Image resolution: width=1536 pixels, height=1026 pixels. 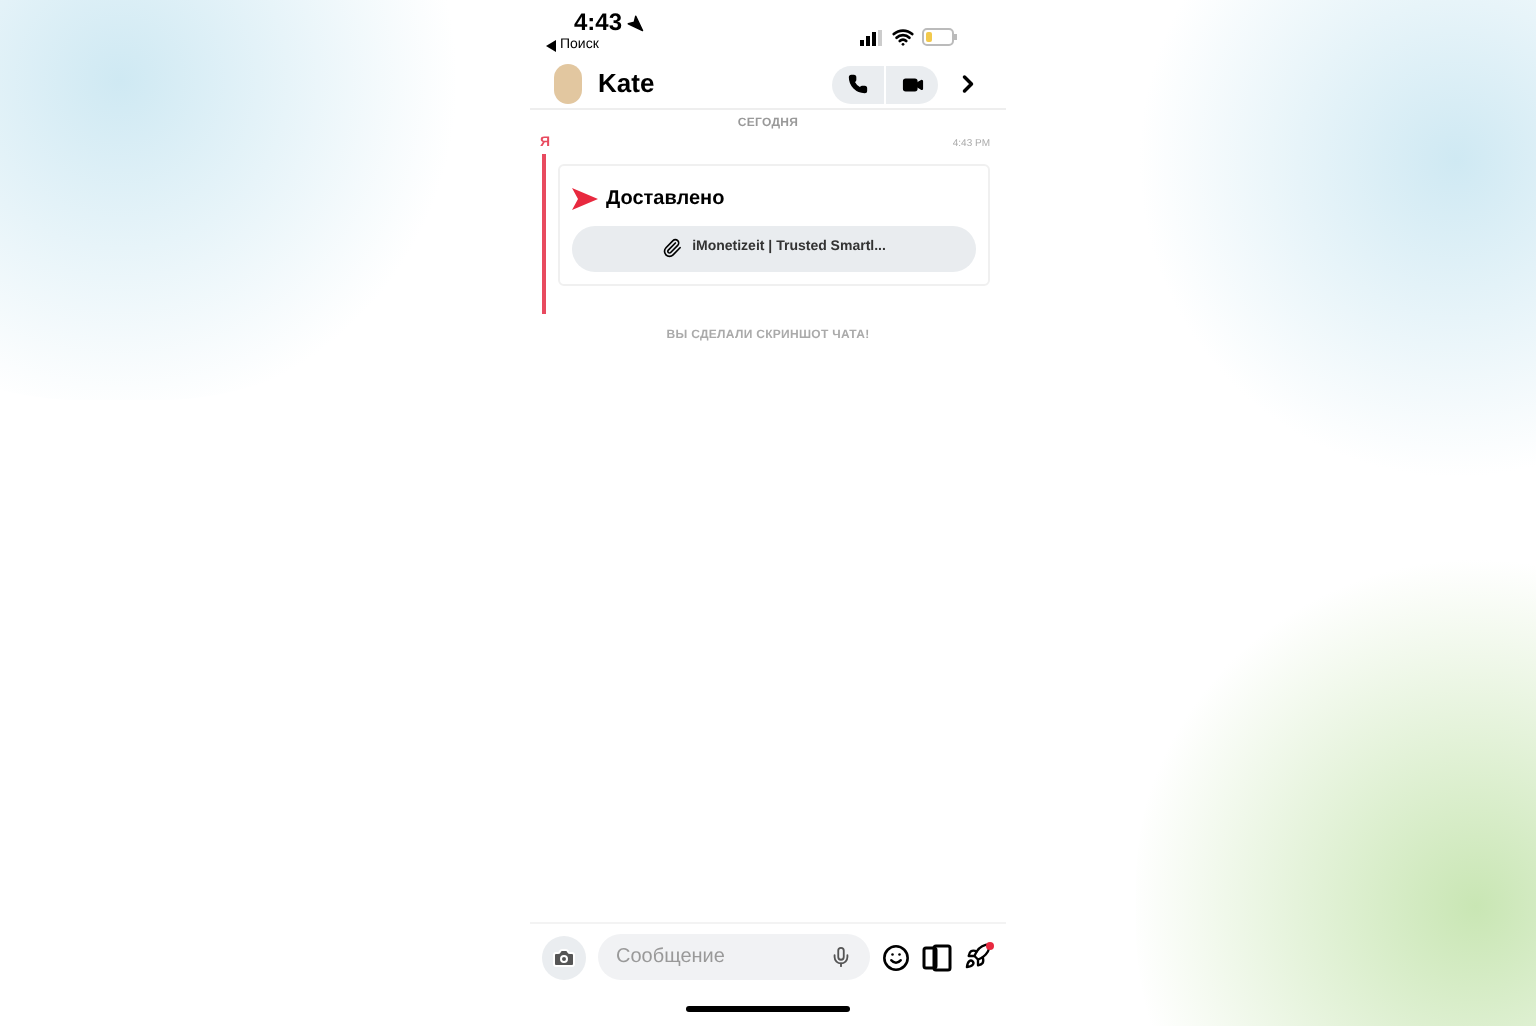 I want to click on cards-icon, so click(x=937, y=957).